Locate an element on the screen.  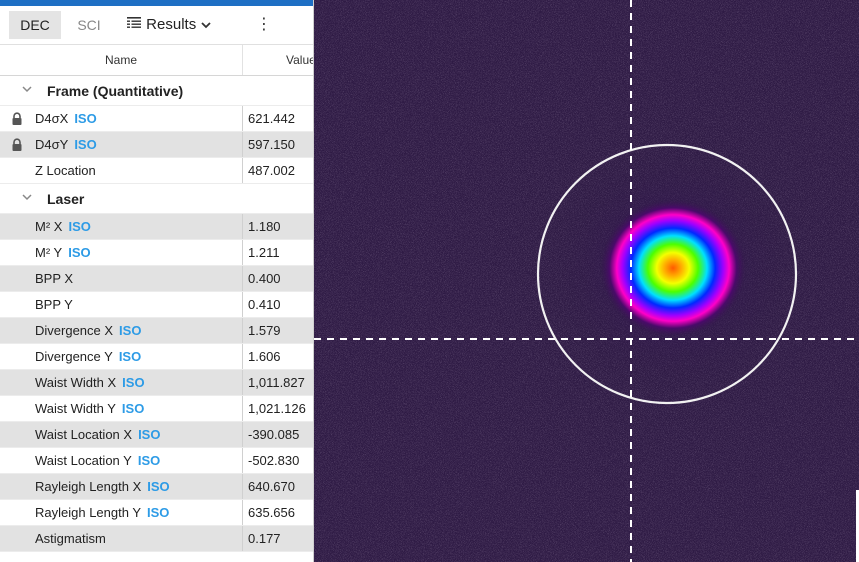
table-row-m2-y: M² Y ISO 1.211 is located at coordinates (157, 253).